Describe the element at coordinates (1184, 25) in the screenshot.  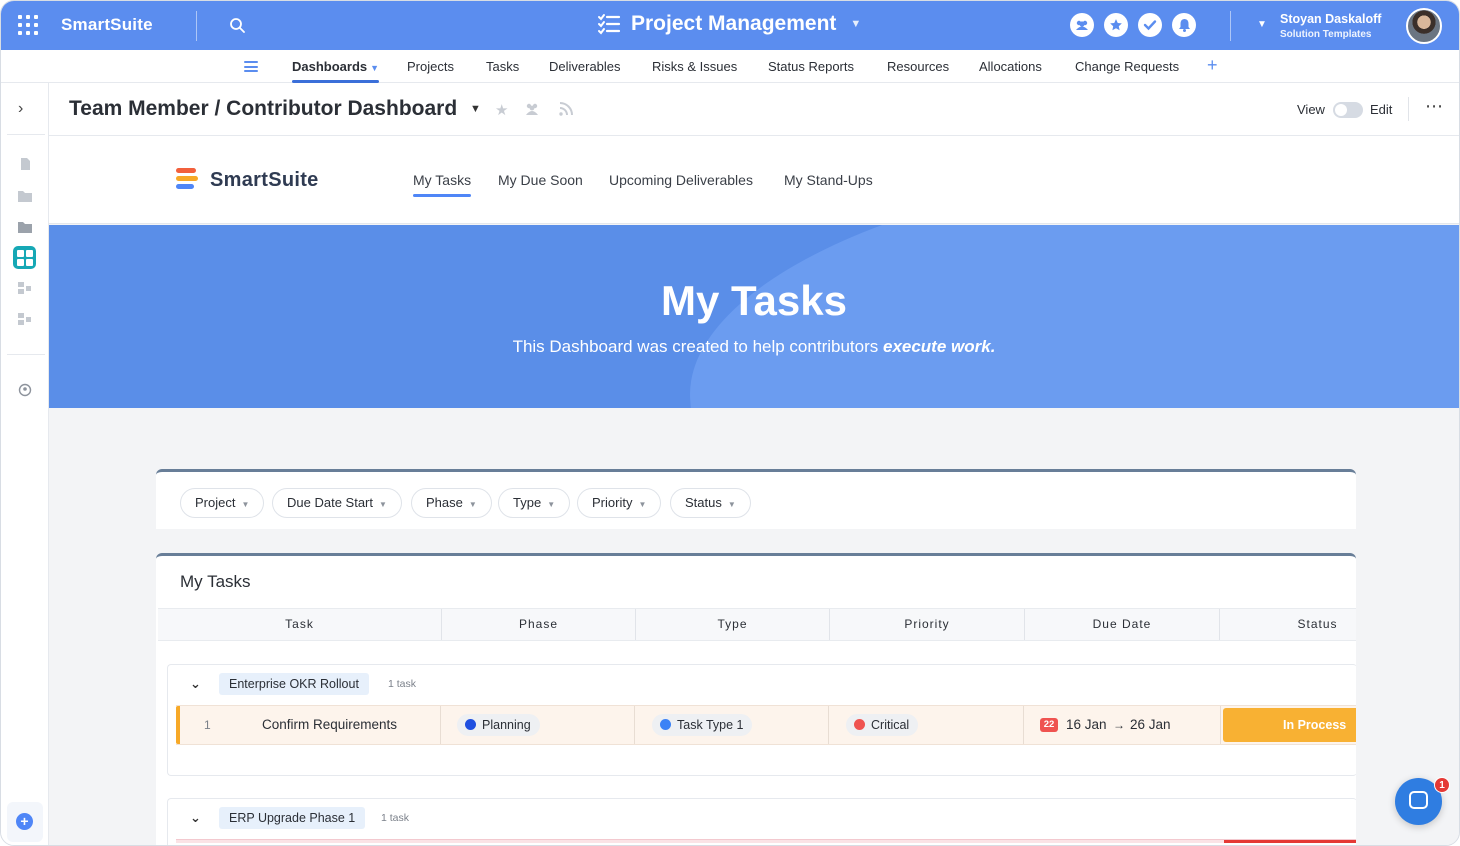
I see `bell-icon` at that location.